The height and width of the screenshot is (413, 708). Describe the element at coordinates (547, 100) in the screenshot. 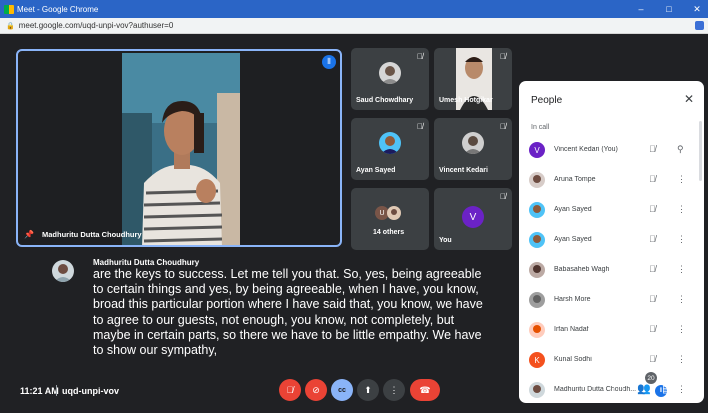

I see `panel-title: People` at that location.